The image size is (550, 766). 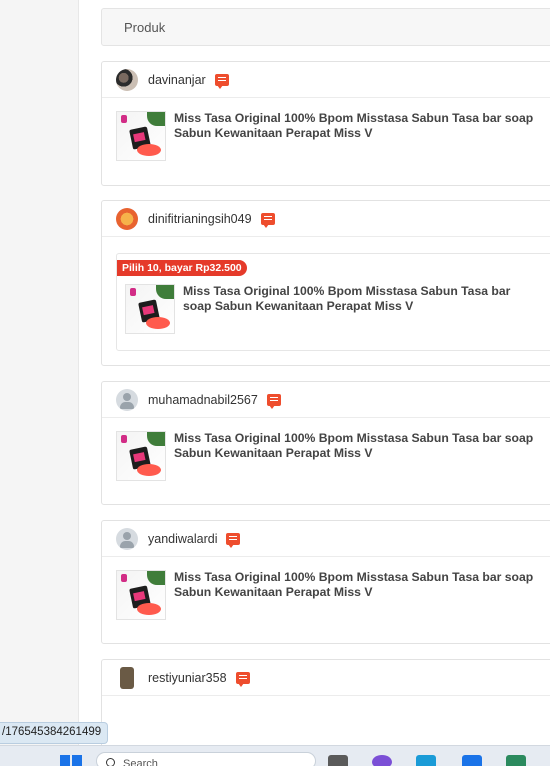 What do you see at coordinates (325, 27) in the screenshot?
I see `produk-column-header: Produk` at bounding box center [325, 27].